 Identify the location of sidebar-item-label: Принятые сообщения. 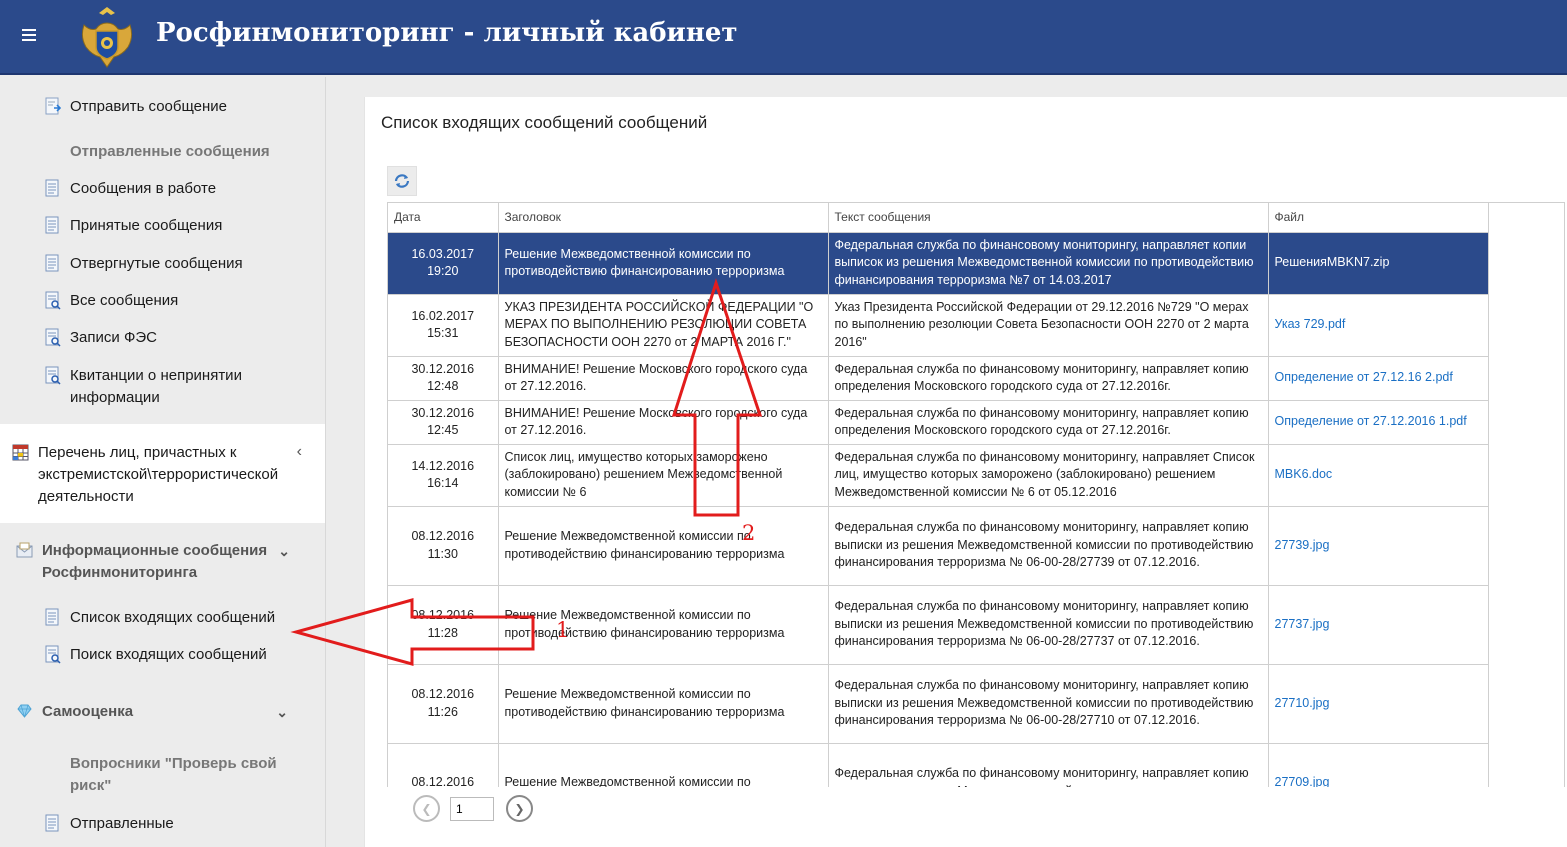
(146, 225).